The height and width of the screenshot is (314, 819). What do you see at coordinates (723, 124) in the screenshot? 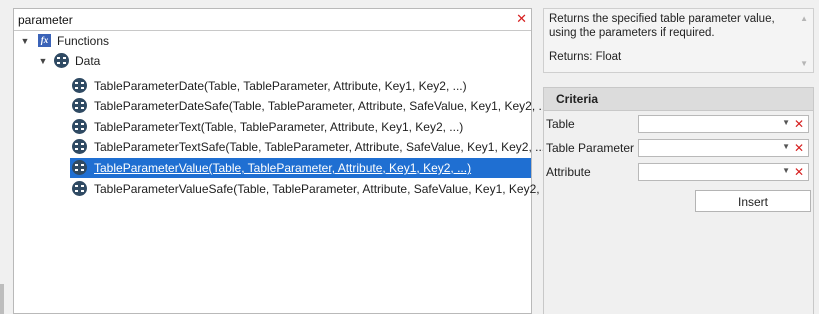
I see `table-combo: ▼ ✕` at bounding box center [723, 124].